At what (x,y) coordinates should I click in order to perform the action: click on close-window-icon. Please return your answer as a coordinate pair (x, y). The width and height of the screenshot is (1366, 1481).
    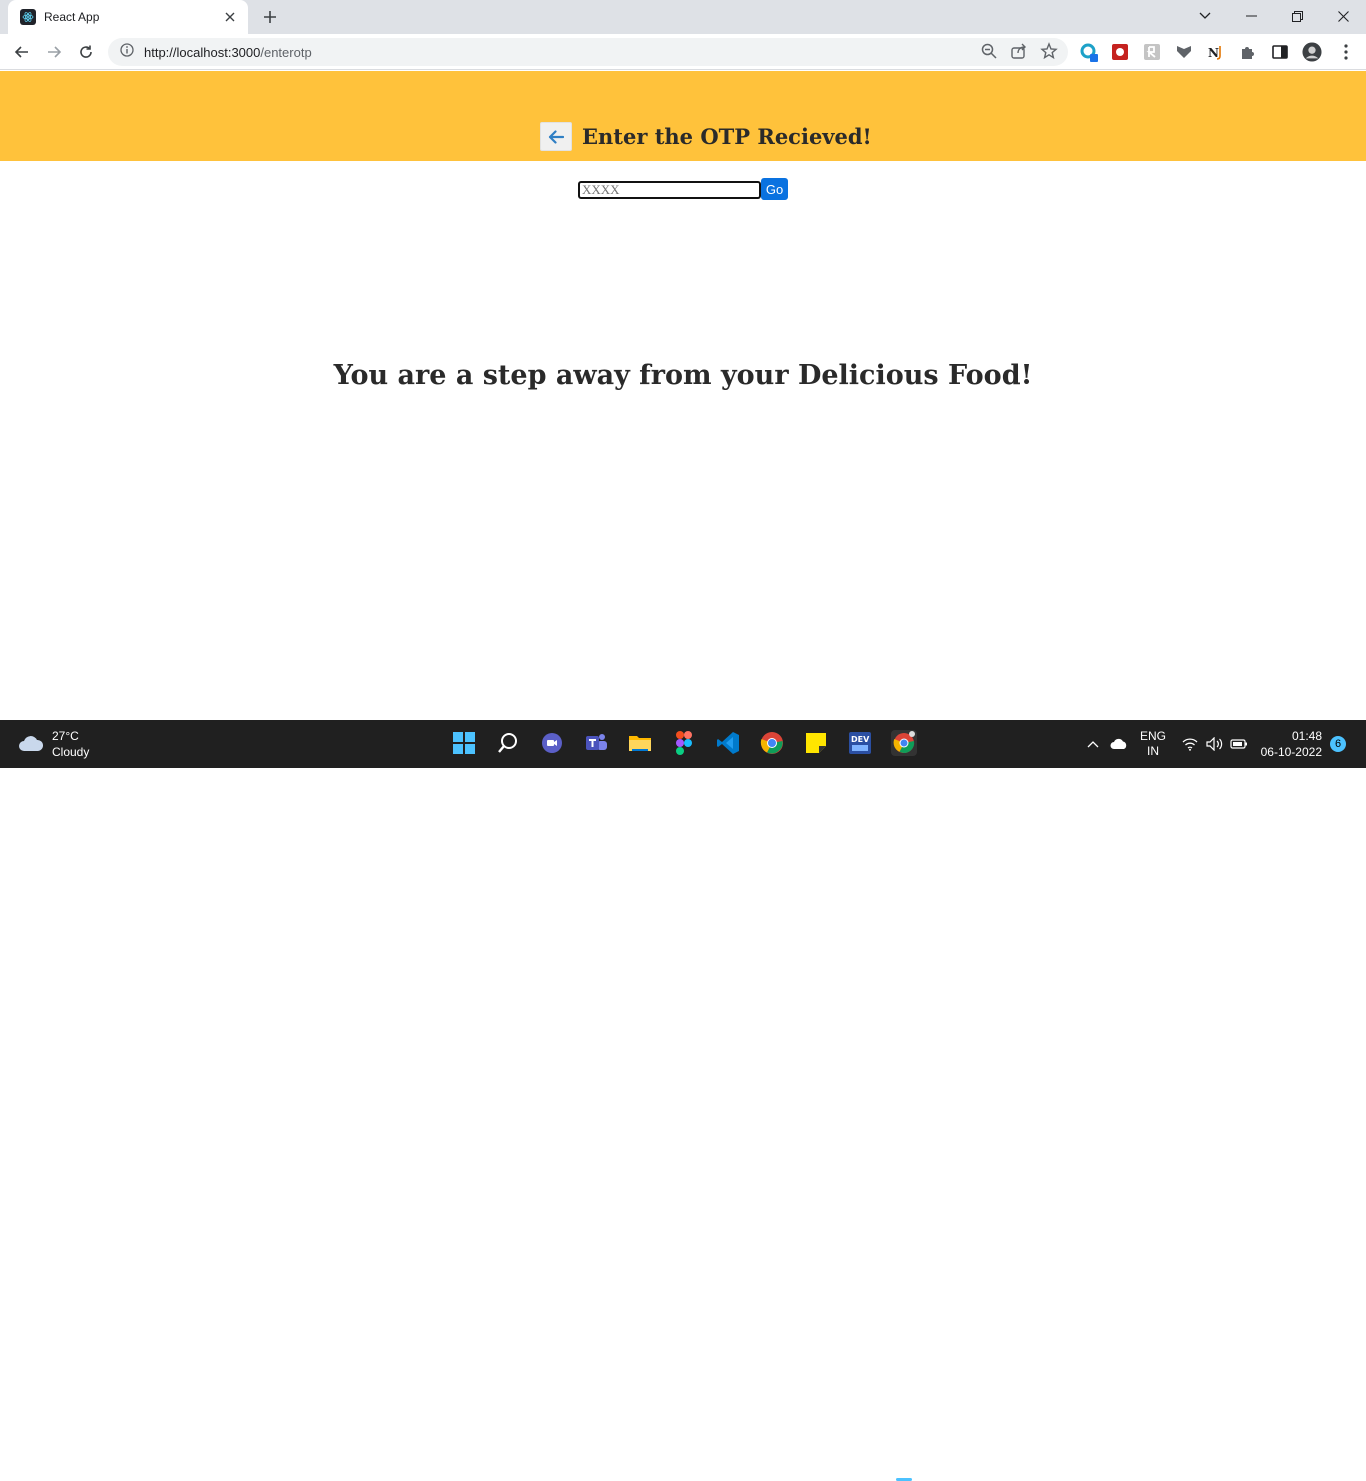
    Looking at the image, I should click on (1343, 16).